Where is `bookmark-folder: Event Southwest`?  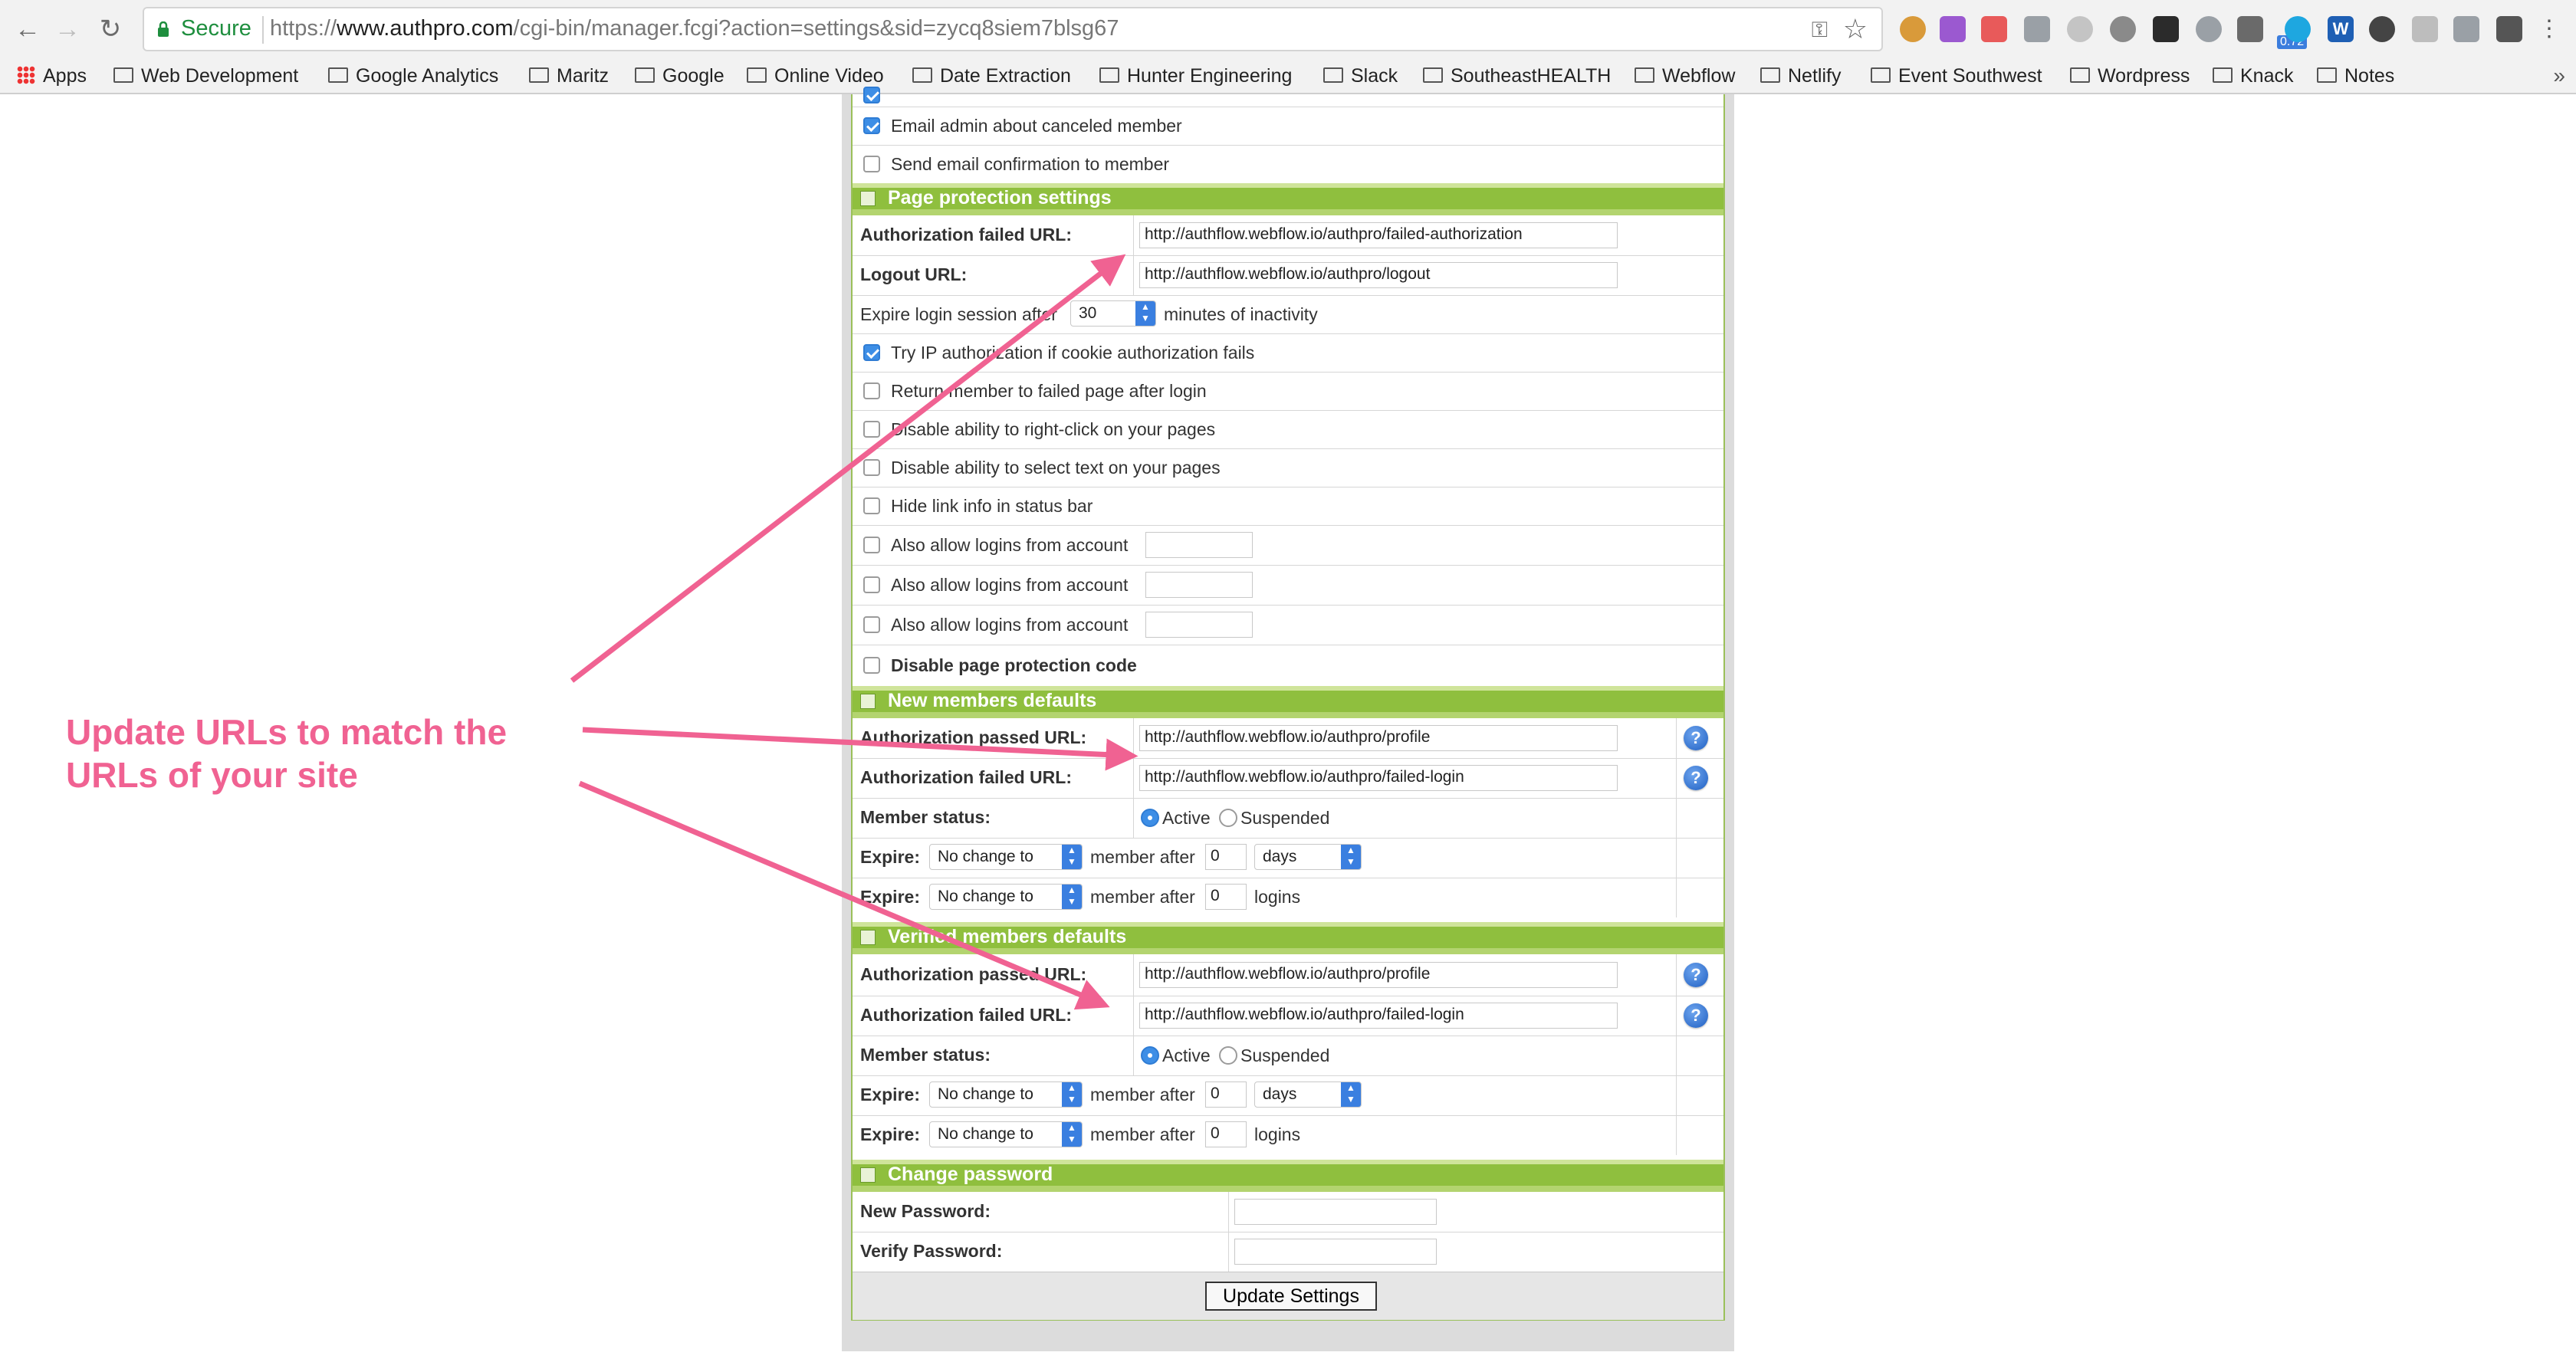 bookmark-folder: Event Southwest is located at coordinates (1957, 76).